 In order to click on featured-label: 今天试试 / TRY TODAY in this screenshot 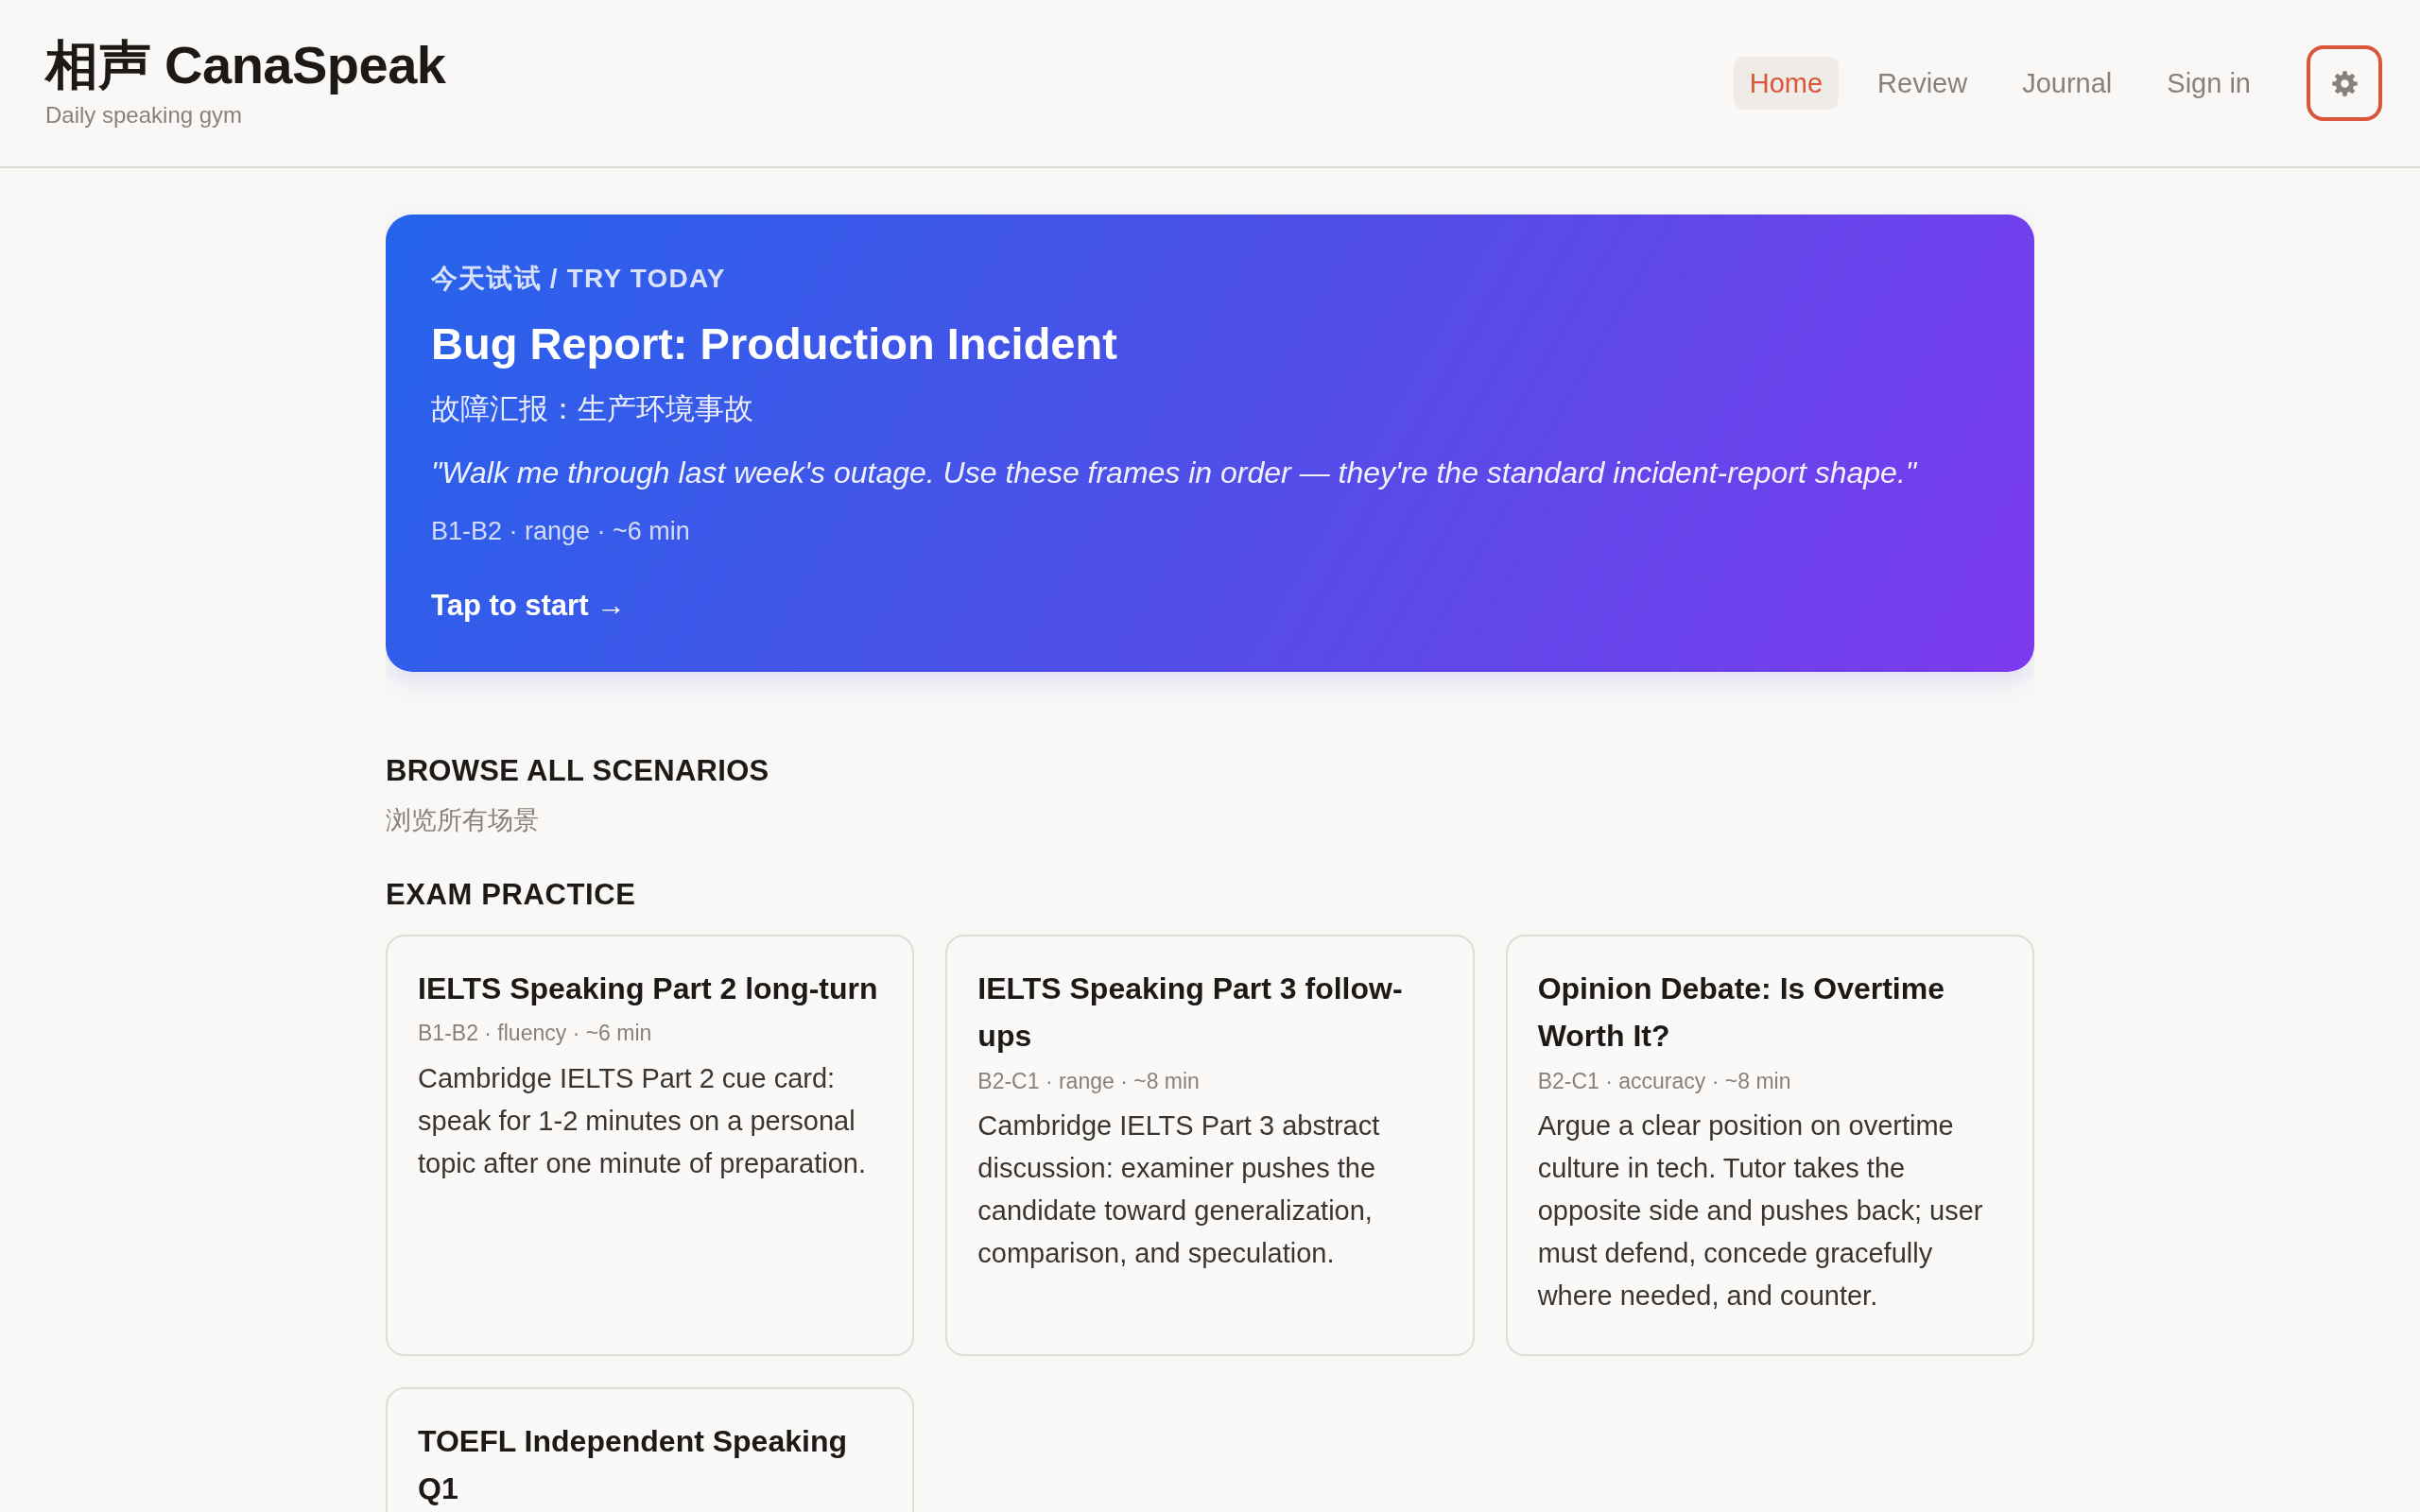, I will do `click(579, 279)`.